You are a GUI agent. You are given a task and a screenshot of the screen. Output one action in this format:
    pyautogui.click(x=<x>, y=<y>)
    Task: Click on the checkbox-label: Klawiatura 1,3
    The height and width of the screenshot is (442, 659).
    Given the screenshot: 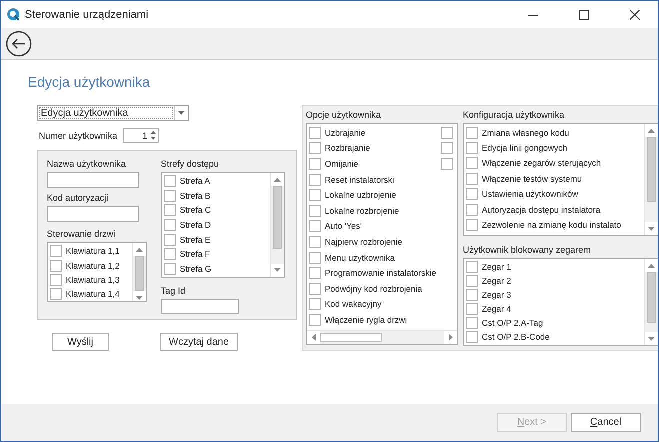 What is the action you would take?
    pyautogui.click(x=93, y=279)
    